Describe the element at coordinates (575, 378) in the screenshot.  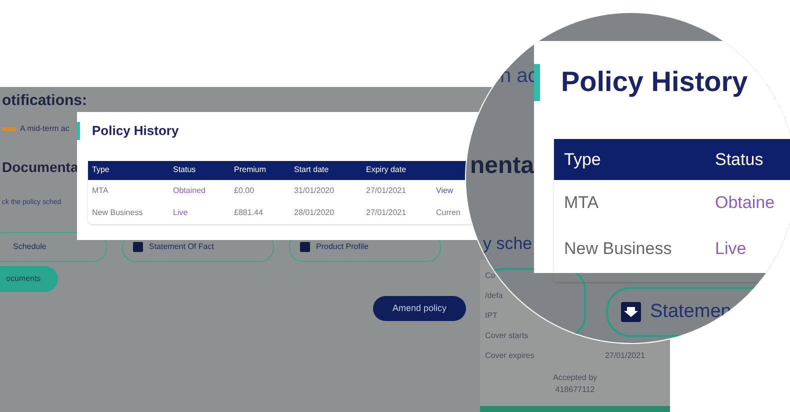
I see `accepted-label: Accepted by` at that location.